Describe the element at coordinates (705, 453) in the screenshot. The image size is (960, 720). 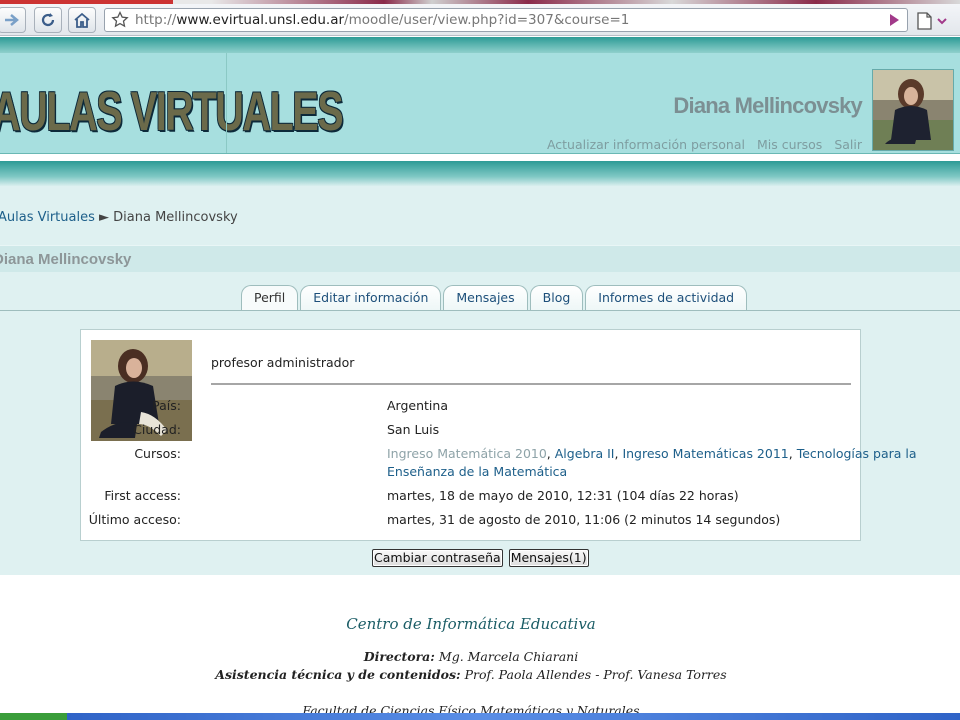
I see `course-link-ingreso-2011: Ingreso Matemáticas 2011` at that location.